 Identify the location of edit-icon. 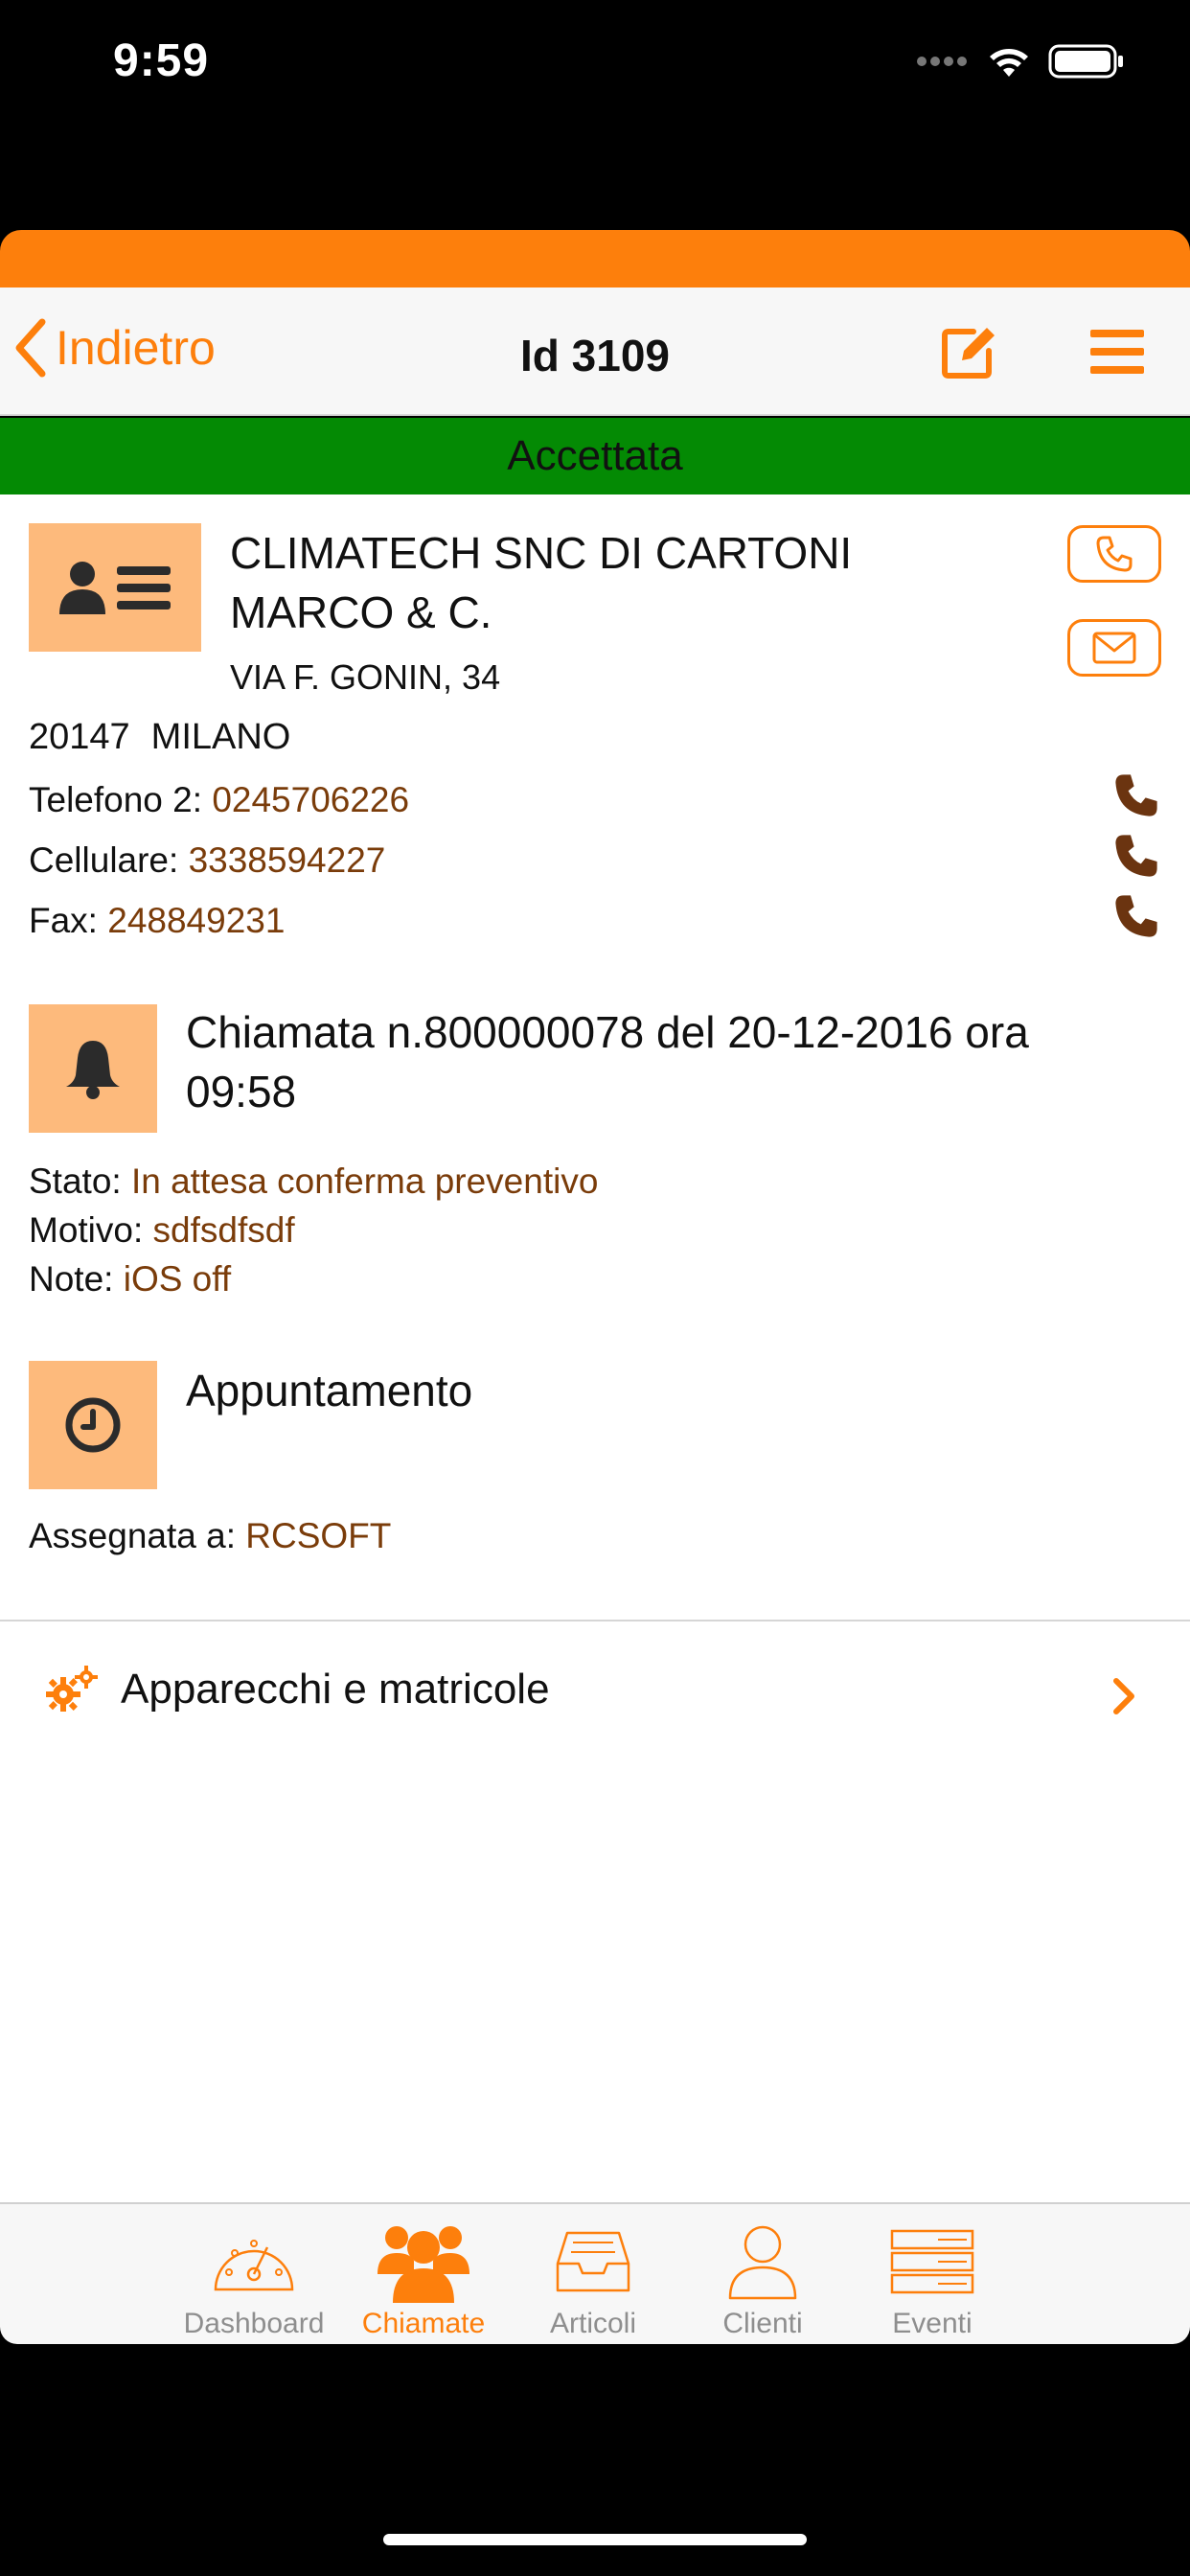
(968, 353).